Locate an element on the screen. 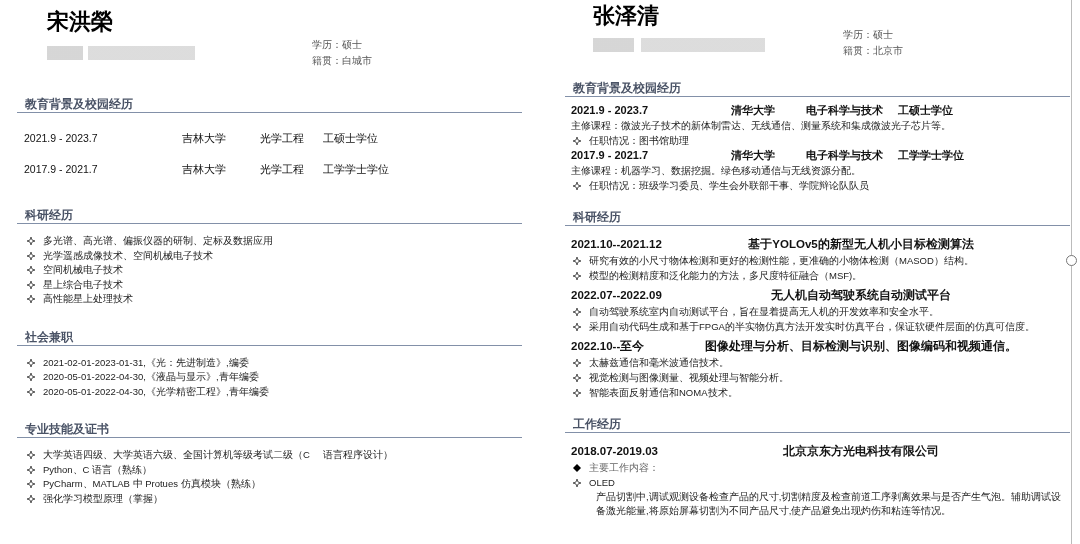 Image resolution: width=1080 pixels, height=544 pixels. bullet-text: 2020-05-01-2022-04-30,《液晶与显示》,青年编委 is located at coordinates (151, 377).